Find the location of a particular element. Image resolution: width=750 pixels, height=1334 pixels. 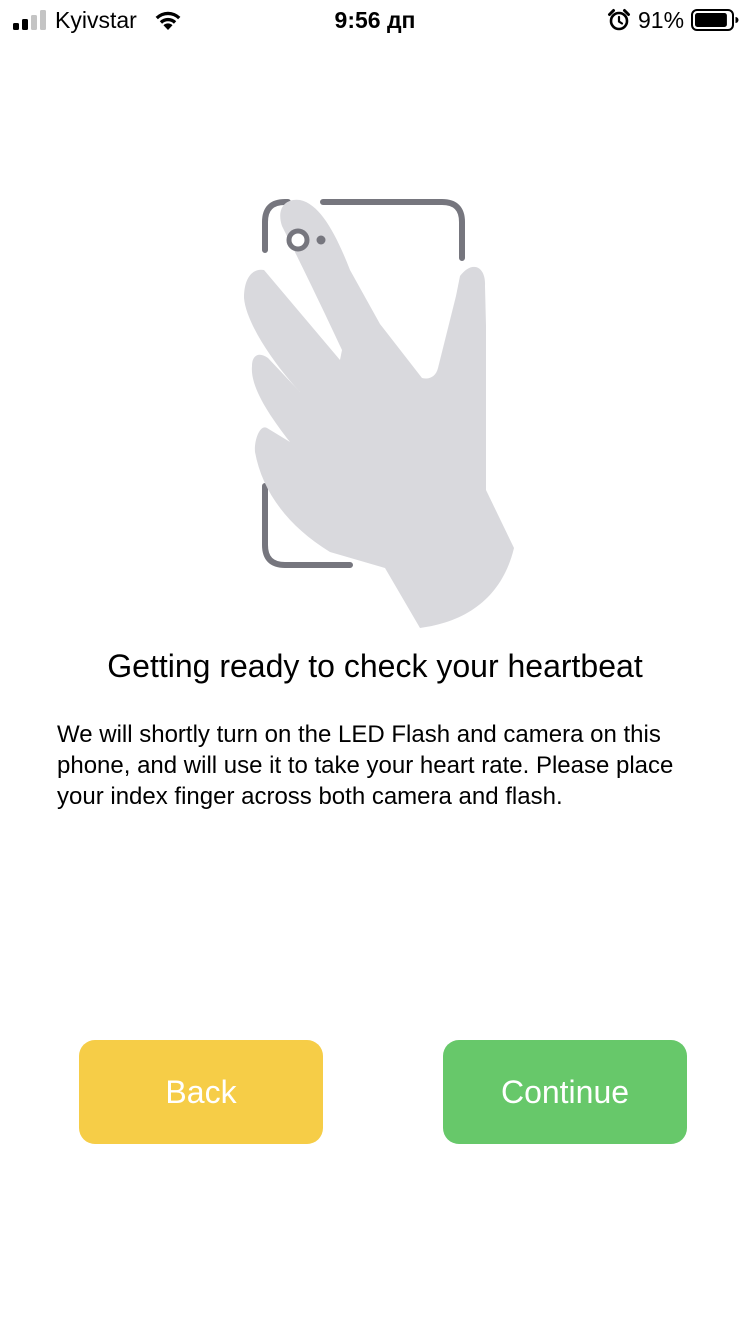

status-bar: Kyivstar 9:56 дп 91% is located at coordinates (375, 20).